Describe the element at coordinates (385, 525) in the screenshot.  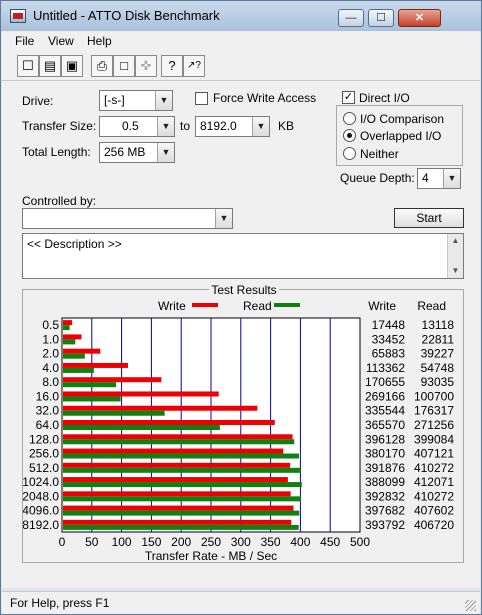
I see `write-value: 393792` at that location.